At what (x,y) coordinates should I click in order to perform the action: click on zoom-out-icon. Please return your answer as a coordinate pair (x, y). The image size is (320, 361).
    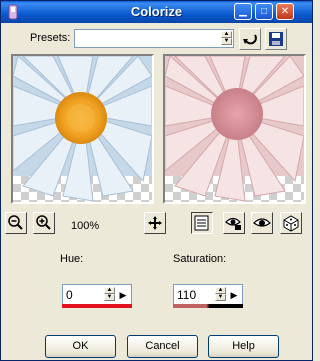
    Looking at the image, I should click on (15, 222).